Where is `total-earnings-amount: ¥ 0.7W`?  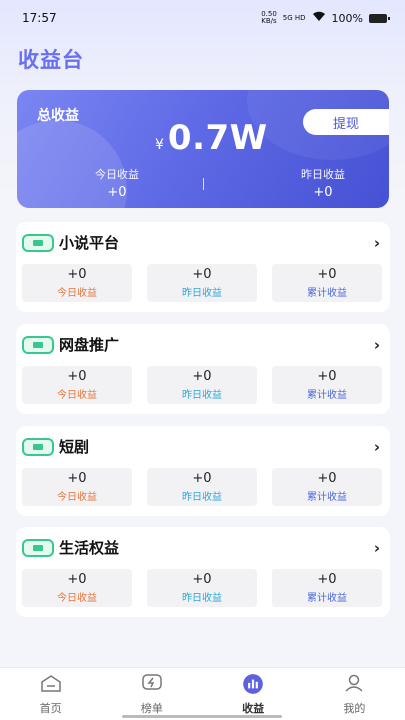 total-earnings-amount: ¥ 0.7W is located at coordinates (211, 138).